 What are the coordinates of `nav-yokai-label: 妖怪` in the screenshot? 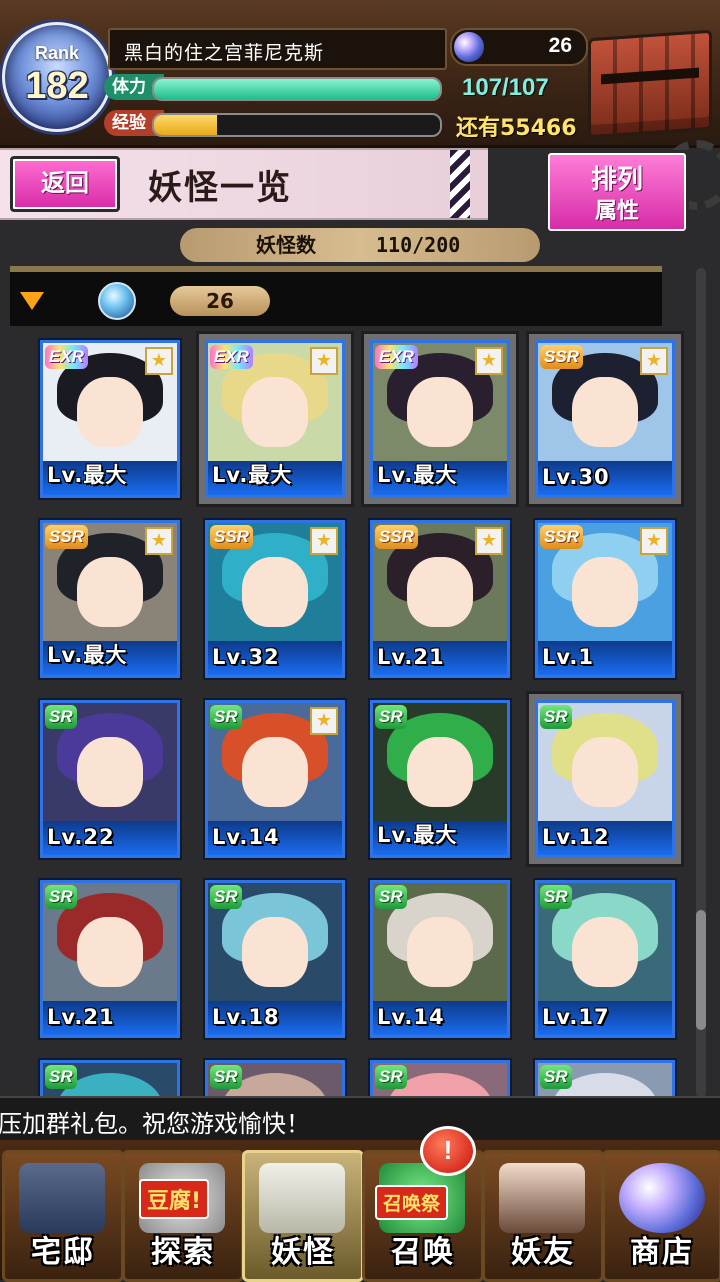 It's located at (303, 1252).